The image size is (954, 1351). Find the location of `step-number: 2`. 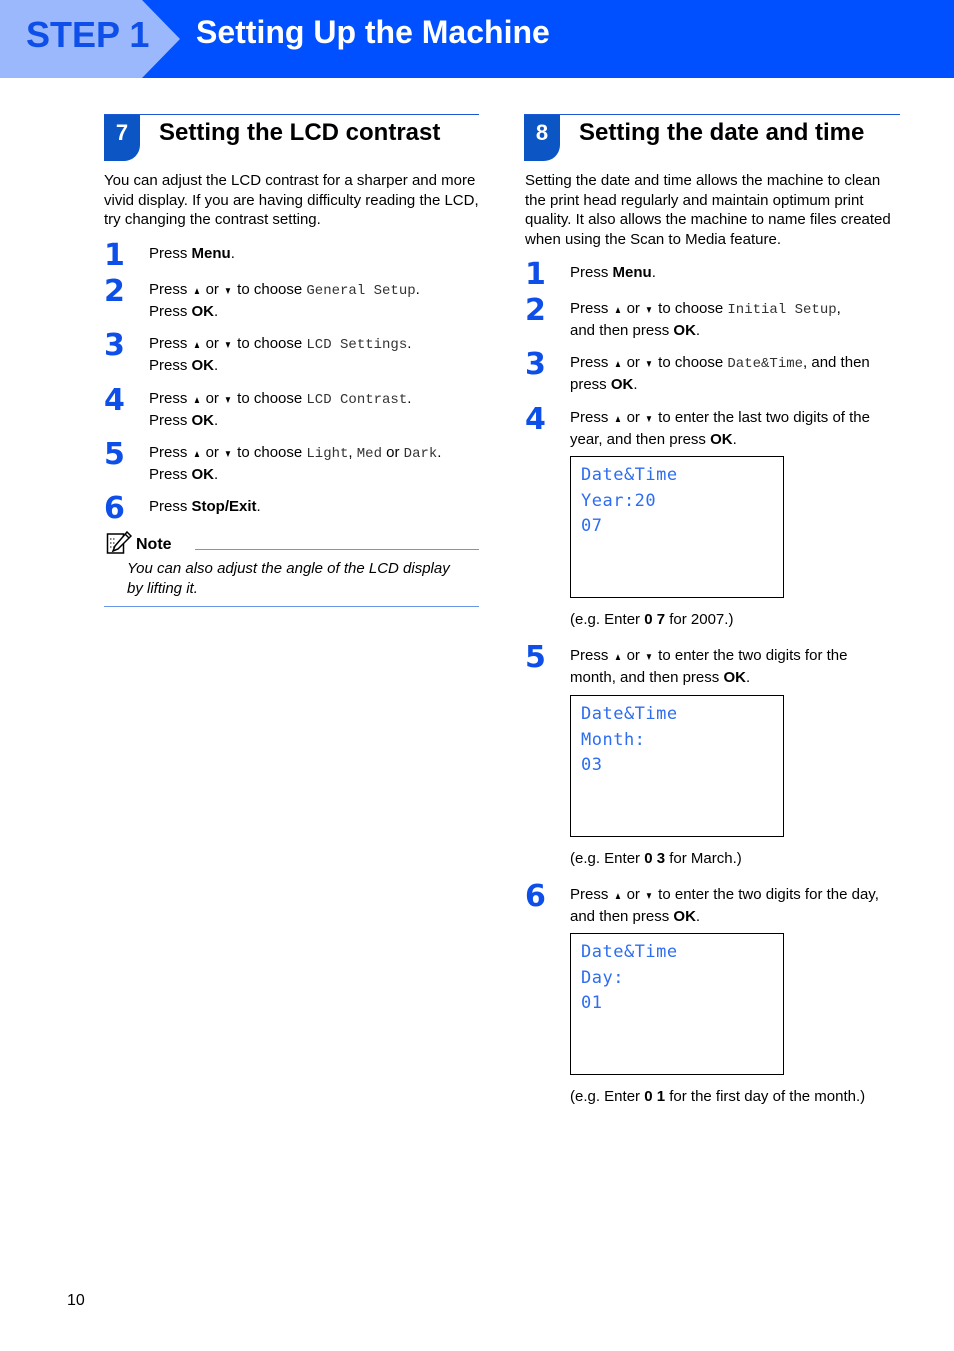

step-number: 2 is located at coordinates (114, 291).